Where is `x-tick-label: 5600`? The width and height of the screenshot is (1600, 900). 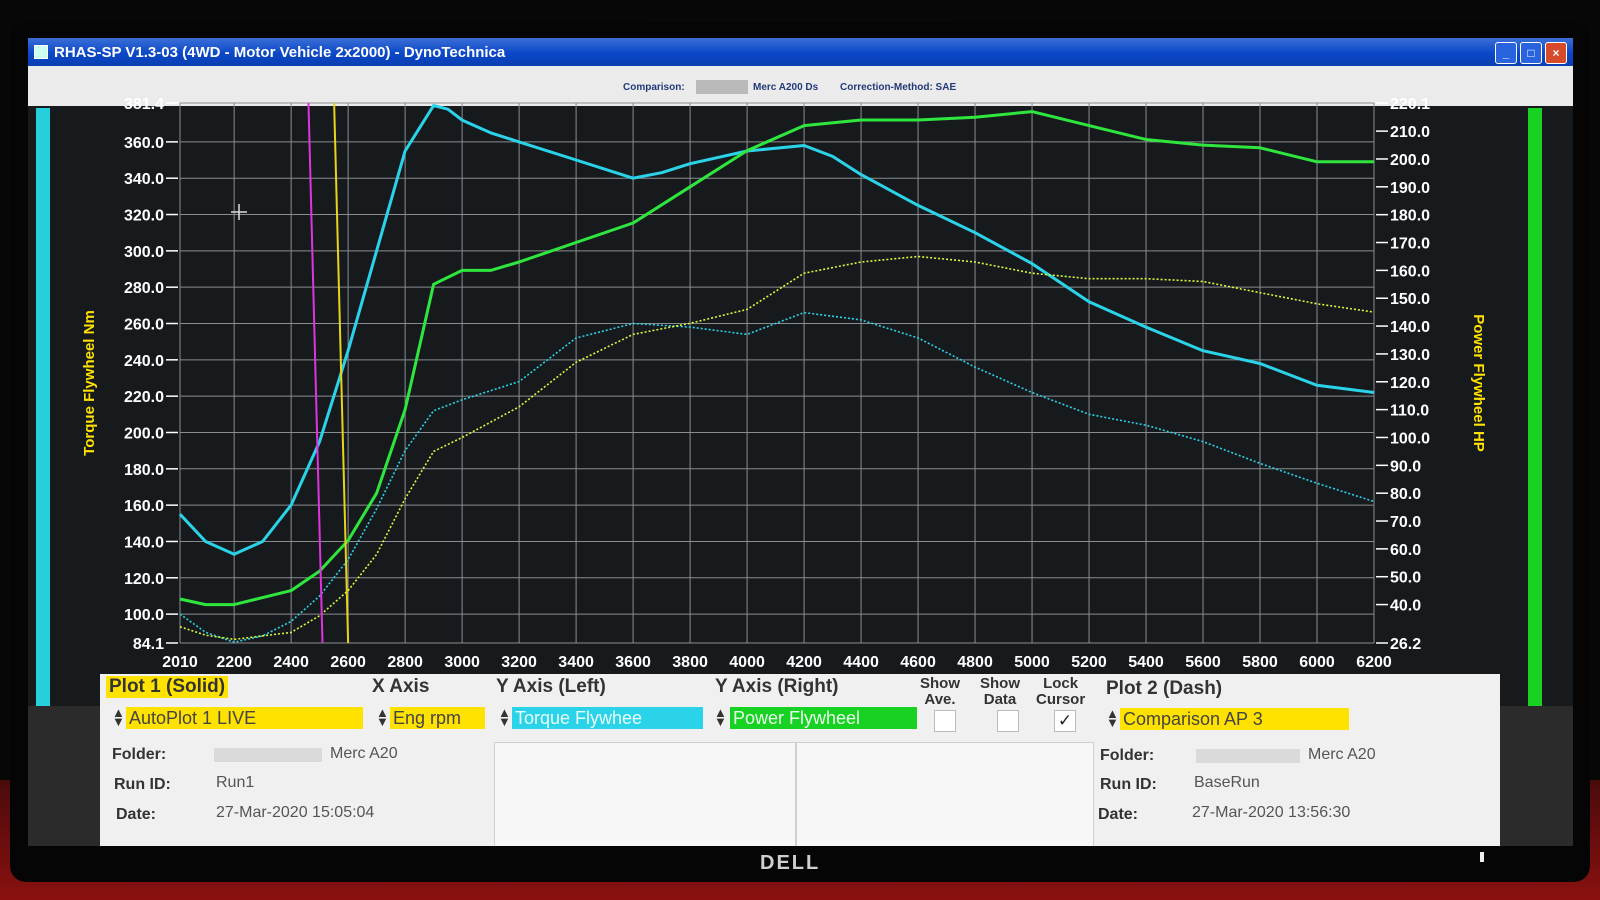
x-tick-label: 5600 is located at coordinates (1203, 662).